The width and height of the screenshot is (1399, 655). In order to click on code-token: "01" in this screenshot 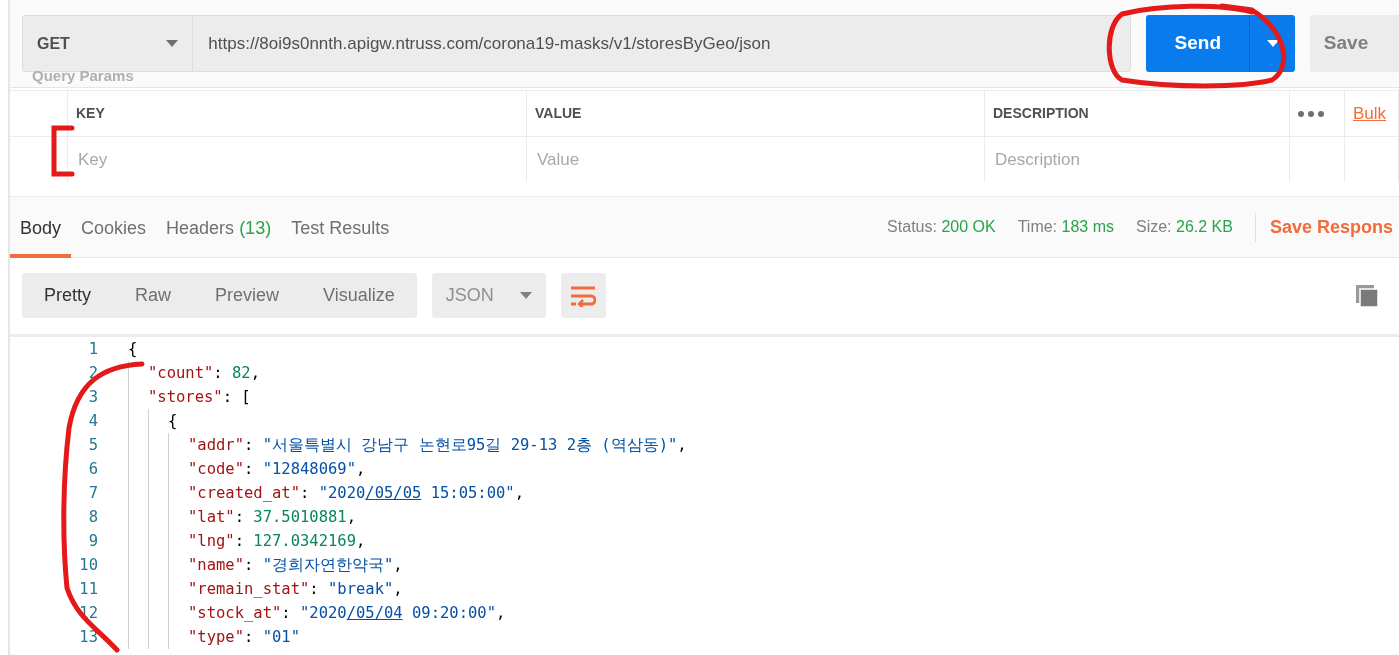, I will do `click(281, 637)`.